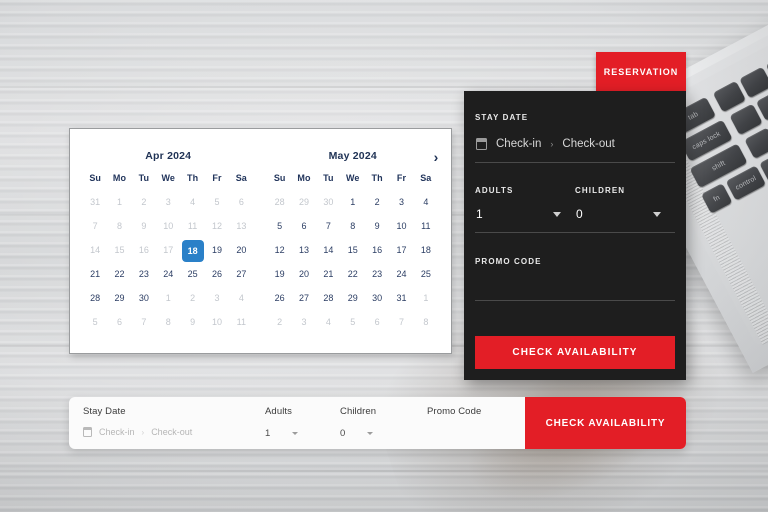 This screenshot has height=512, width=768. Describe the element at coordinates (401, 250) in the screenshot. I see `calendar-day: 17` at that location.